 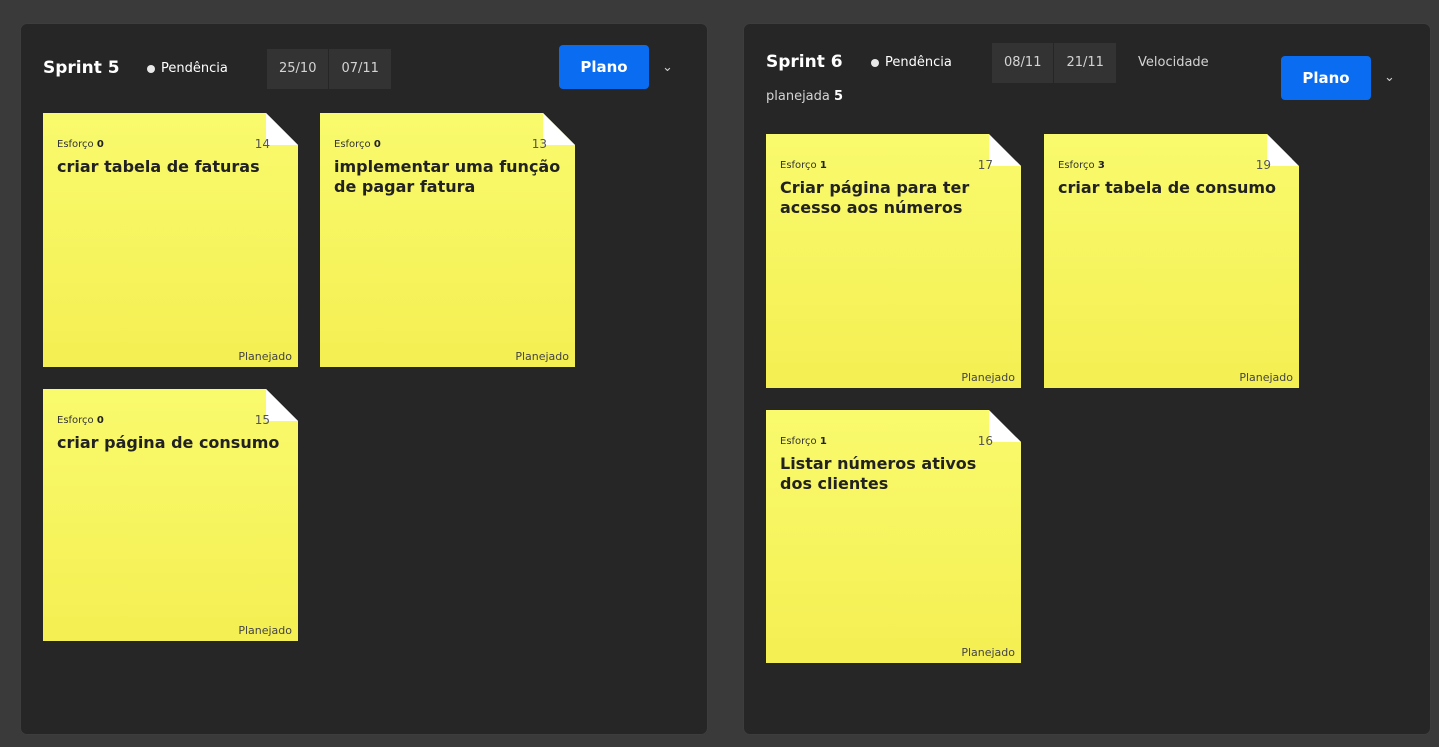 What do you see at coordinates (168, 442) in the screenshot?
I see `card-title: criar página de consumo` at bounding box center [168, 442].